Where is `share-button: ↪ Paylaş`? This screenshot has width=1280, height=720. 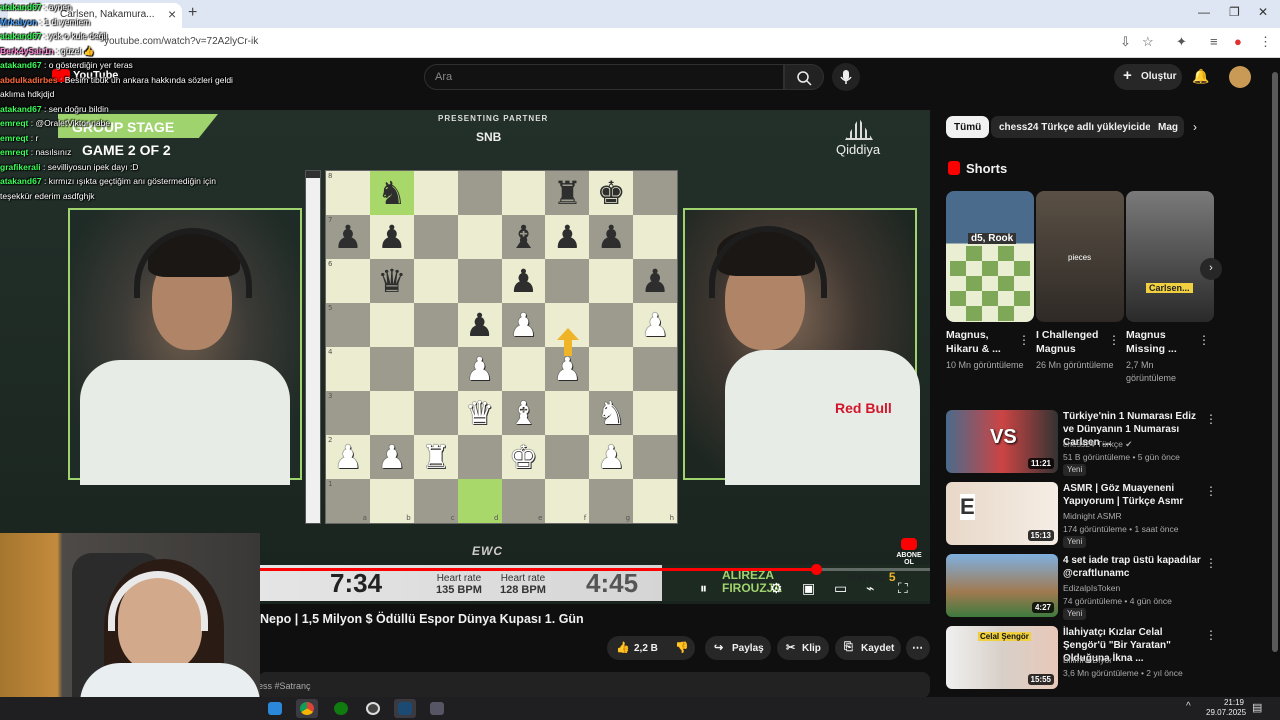 share-button: ↪ Paylaş is located at coordinates (738, 648).